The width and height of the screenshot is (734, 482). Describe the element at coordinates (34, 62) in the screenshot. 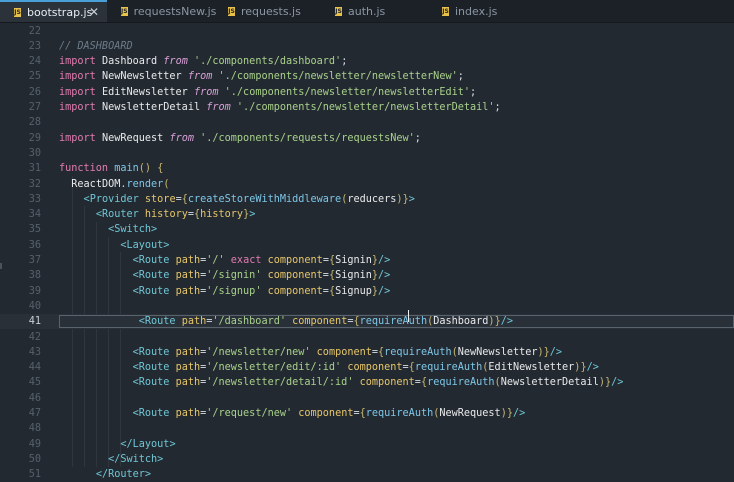

I see `line-number: 24` at that location.